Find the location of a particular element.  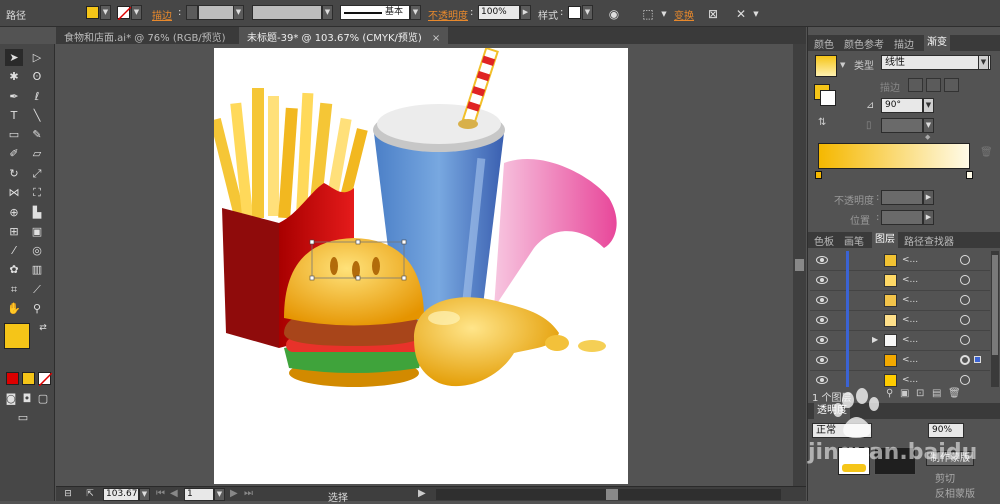

gradient-stop-end is located at coordinates (969, 175).